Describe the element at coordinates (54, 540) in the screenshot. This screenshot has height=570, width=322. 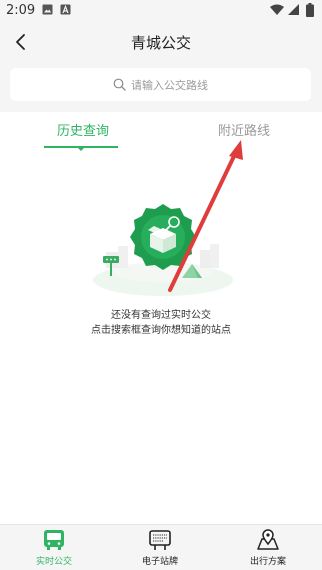
I see `bus-icon` at that location.